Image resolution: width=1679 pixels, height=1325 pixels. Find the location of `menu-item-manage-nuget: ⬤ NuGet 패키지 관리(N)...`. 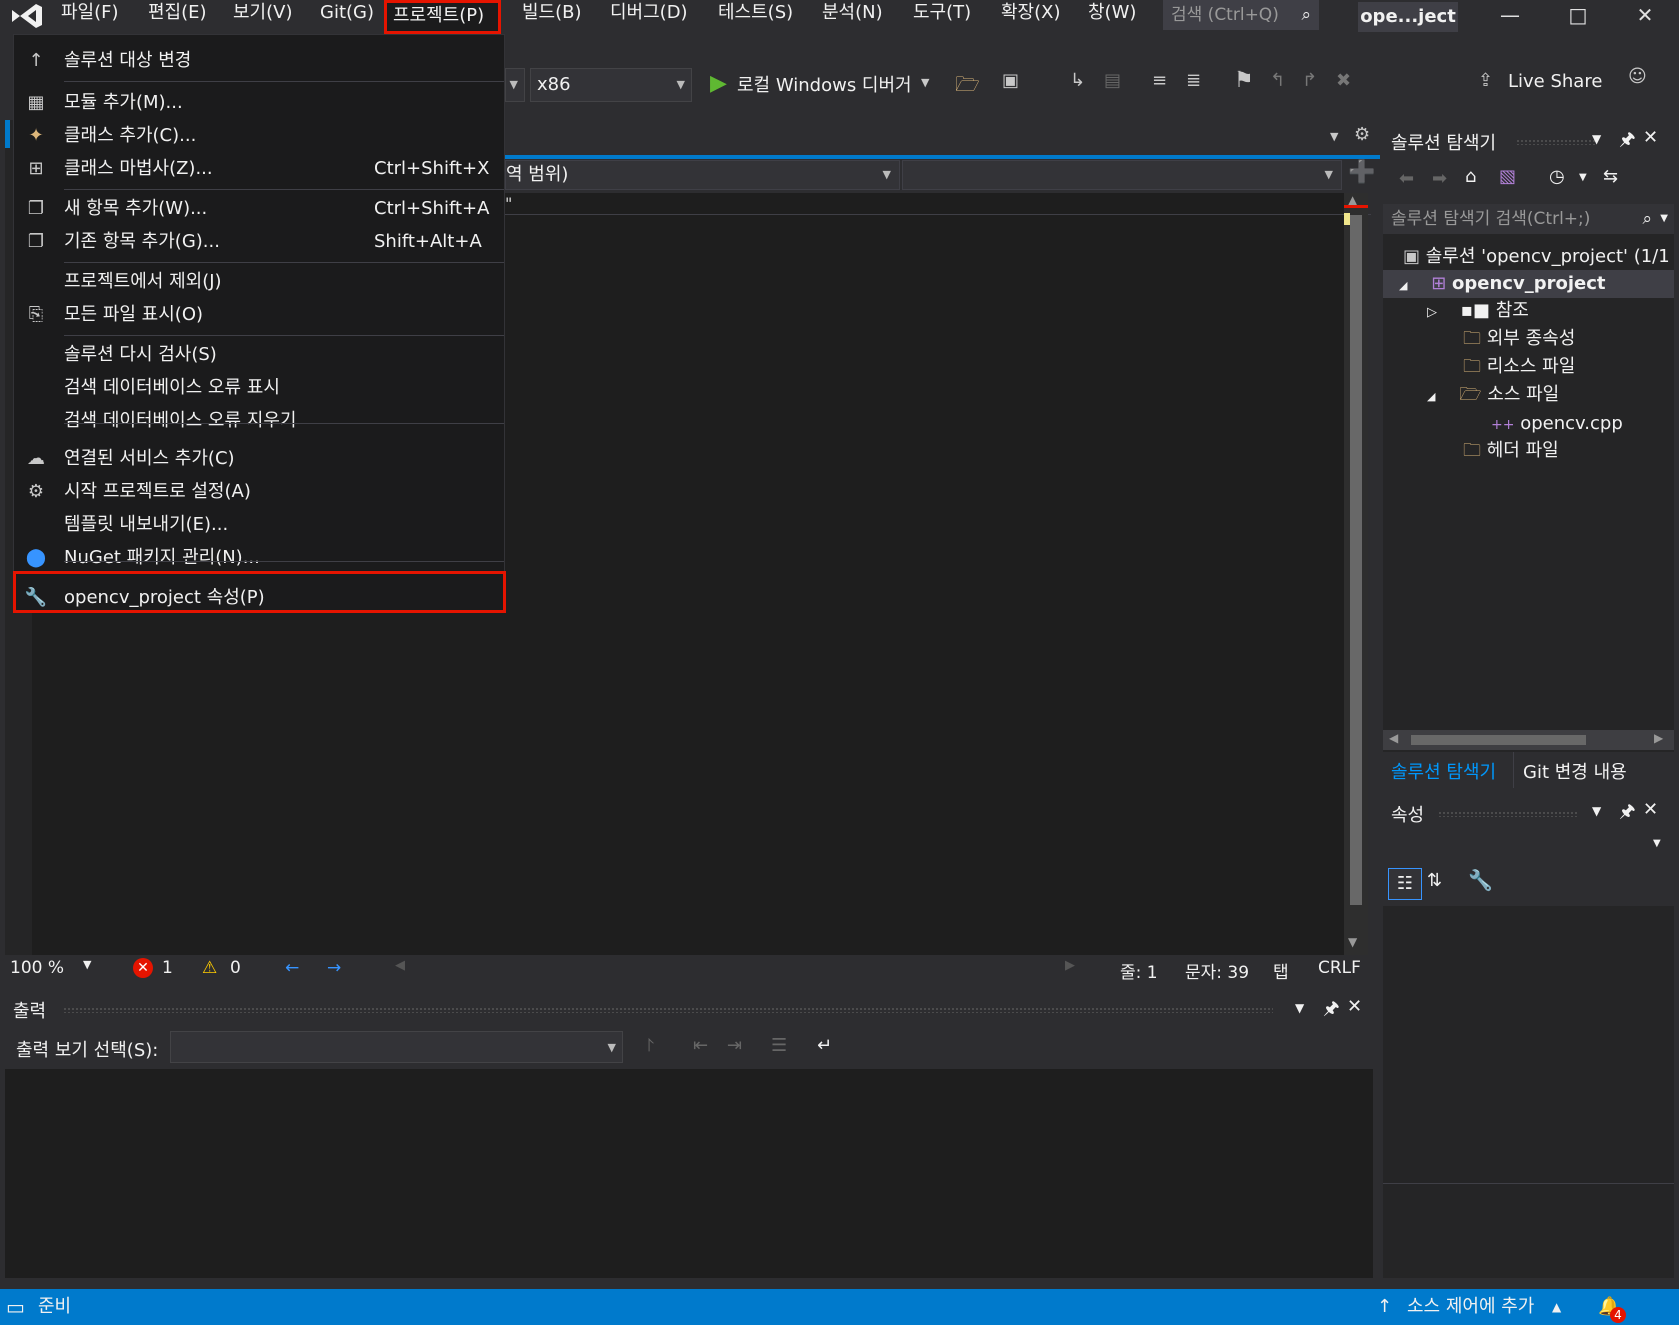

menu-item-manage-nuget: ⬤ NuGet 패키지 관리(N)... is located at coordinates (259, 558).